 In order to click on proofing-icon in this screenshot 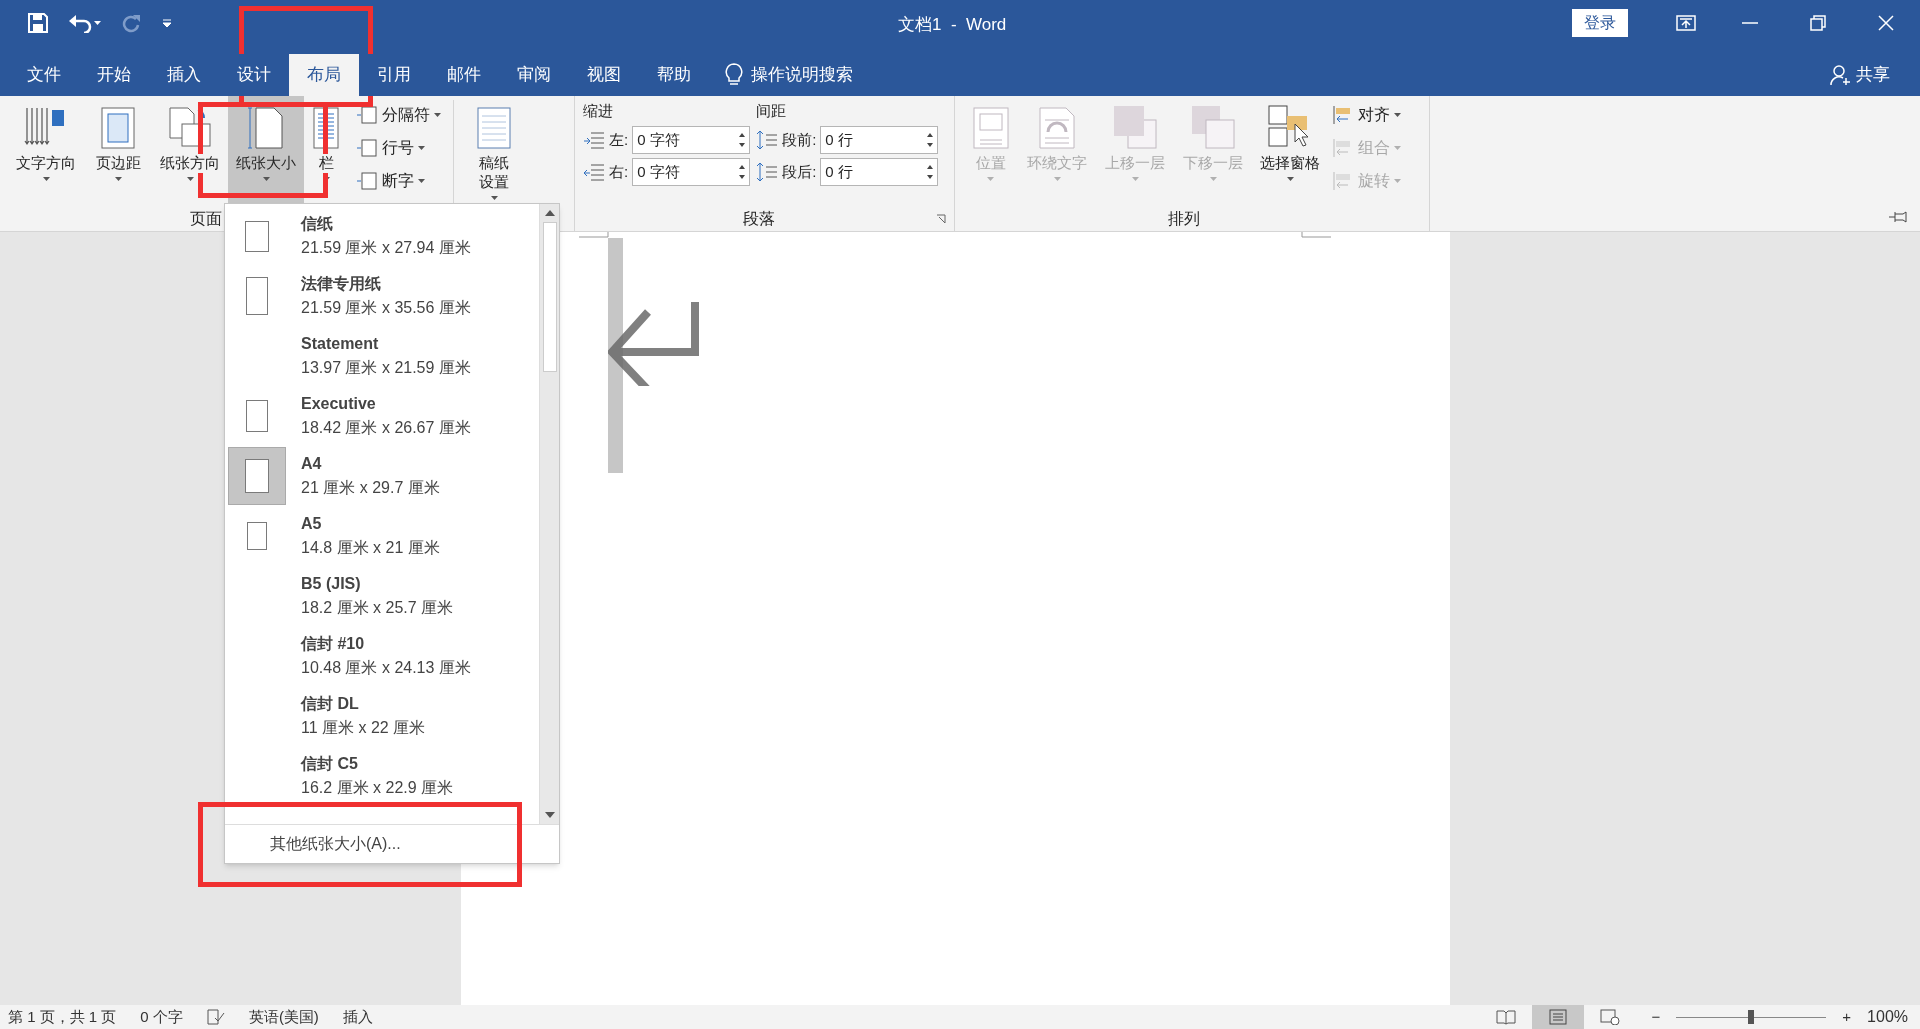, I will do `click(215, 1017)`.